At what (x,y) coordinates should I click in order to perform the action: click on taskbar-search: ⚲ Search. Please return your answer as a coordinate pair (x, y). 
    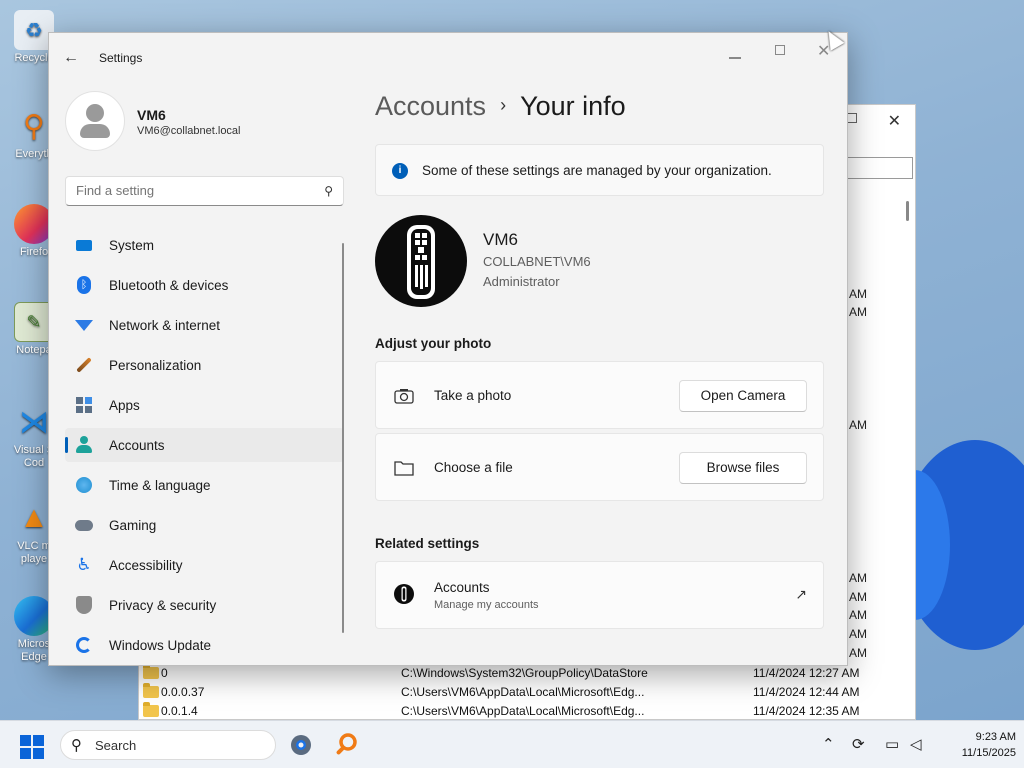
    Looking at the image, I should click on (168, 745).